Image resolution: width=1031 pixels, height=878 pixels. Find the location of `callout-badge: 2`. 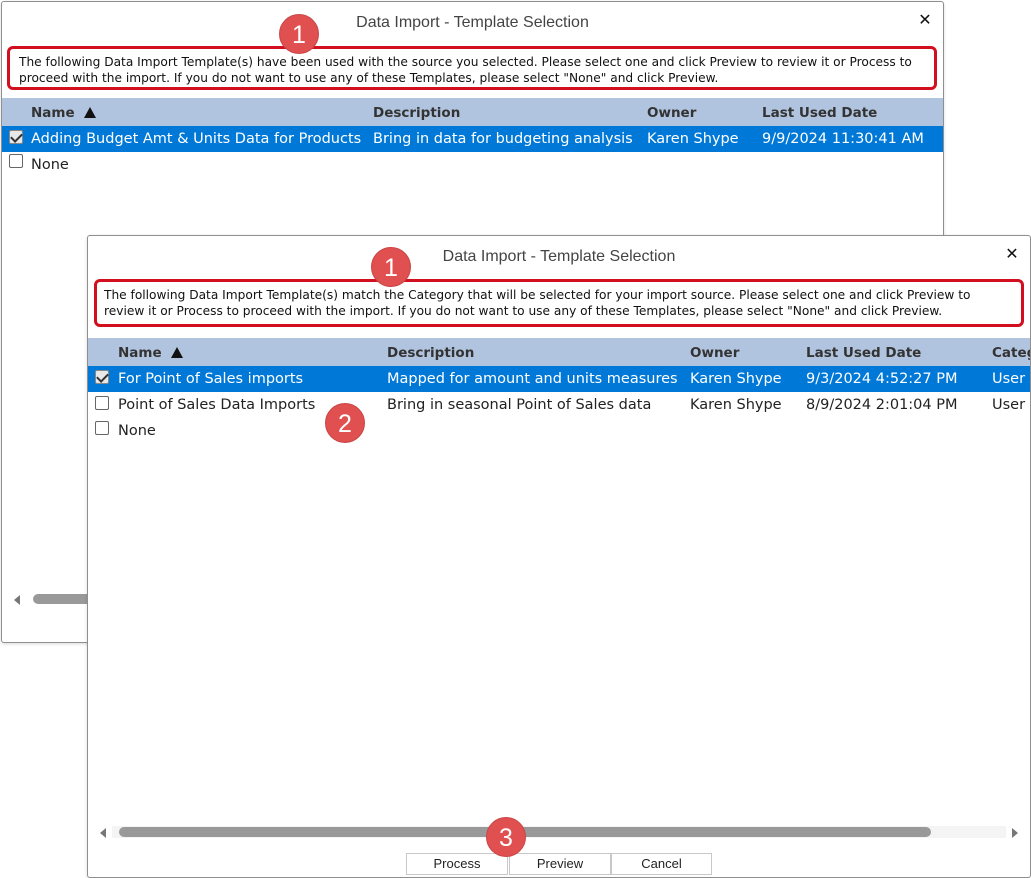

callout-badge: 2 is located at coordinates (345, 423).